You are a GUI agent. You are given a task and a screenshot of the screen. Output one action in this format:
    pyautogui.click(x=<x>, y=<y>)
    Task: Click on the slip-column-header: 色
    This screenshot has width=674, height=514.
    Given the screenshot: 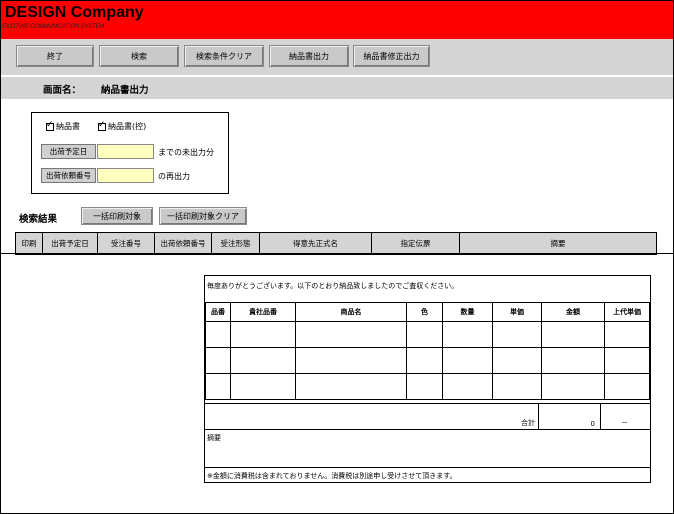 What is the action you would take?
    pyautogui.click(x=424, y=312)
    